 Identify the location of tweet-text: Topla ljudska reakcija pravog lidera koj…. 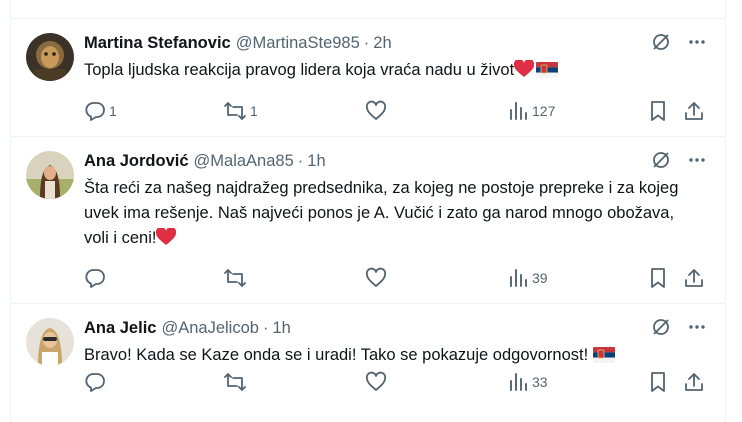
(384, 72).